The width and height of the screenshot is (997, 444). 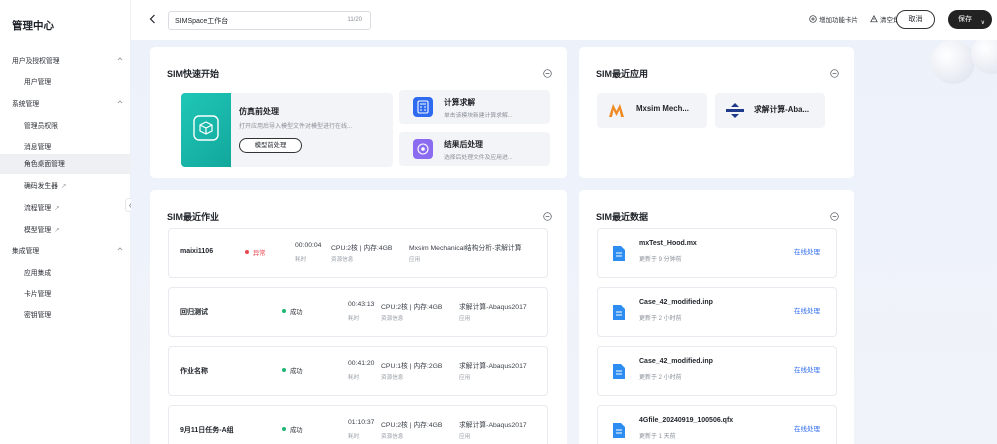 I want to click on clear-icon, so click(x=874, y=19).